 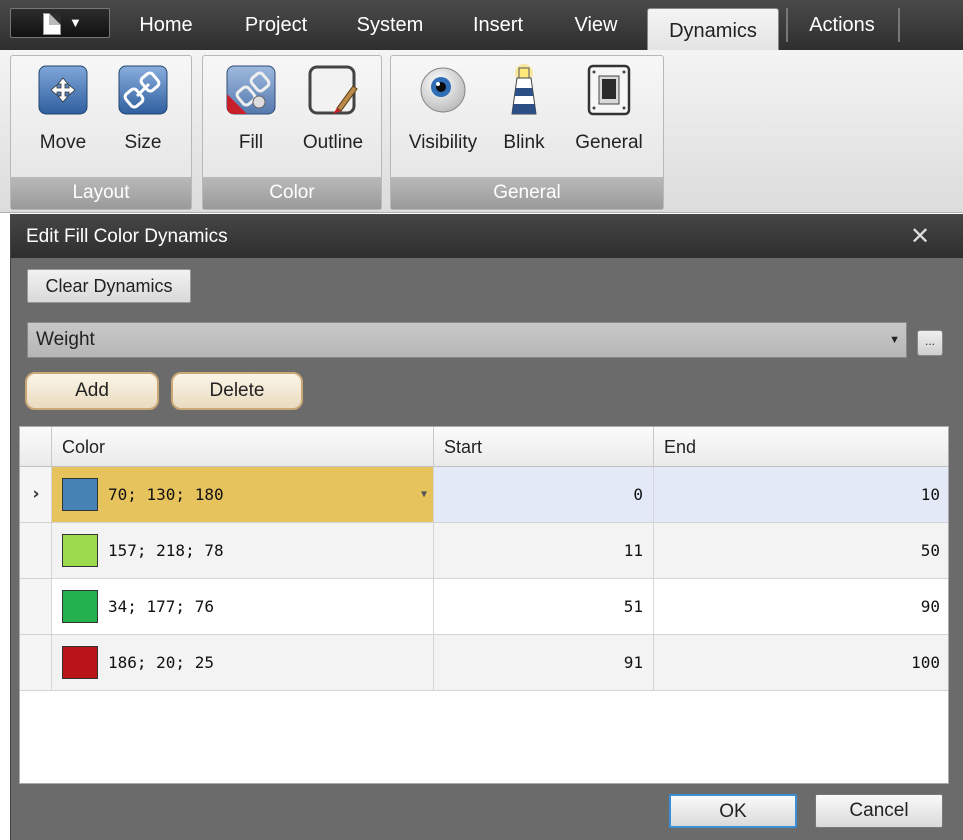 I want to click on tab-actions: Actions, so click(x=842, y=21).